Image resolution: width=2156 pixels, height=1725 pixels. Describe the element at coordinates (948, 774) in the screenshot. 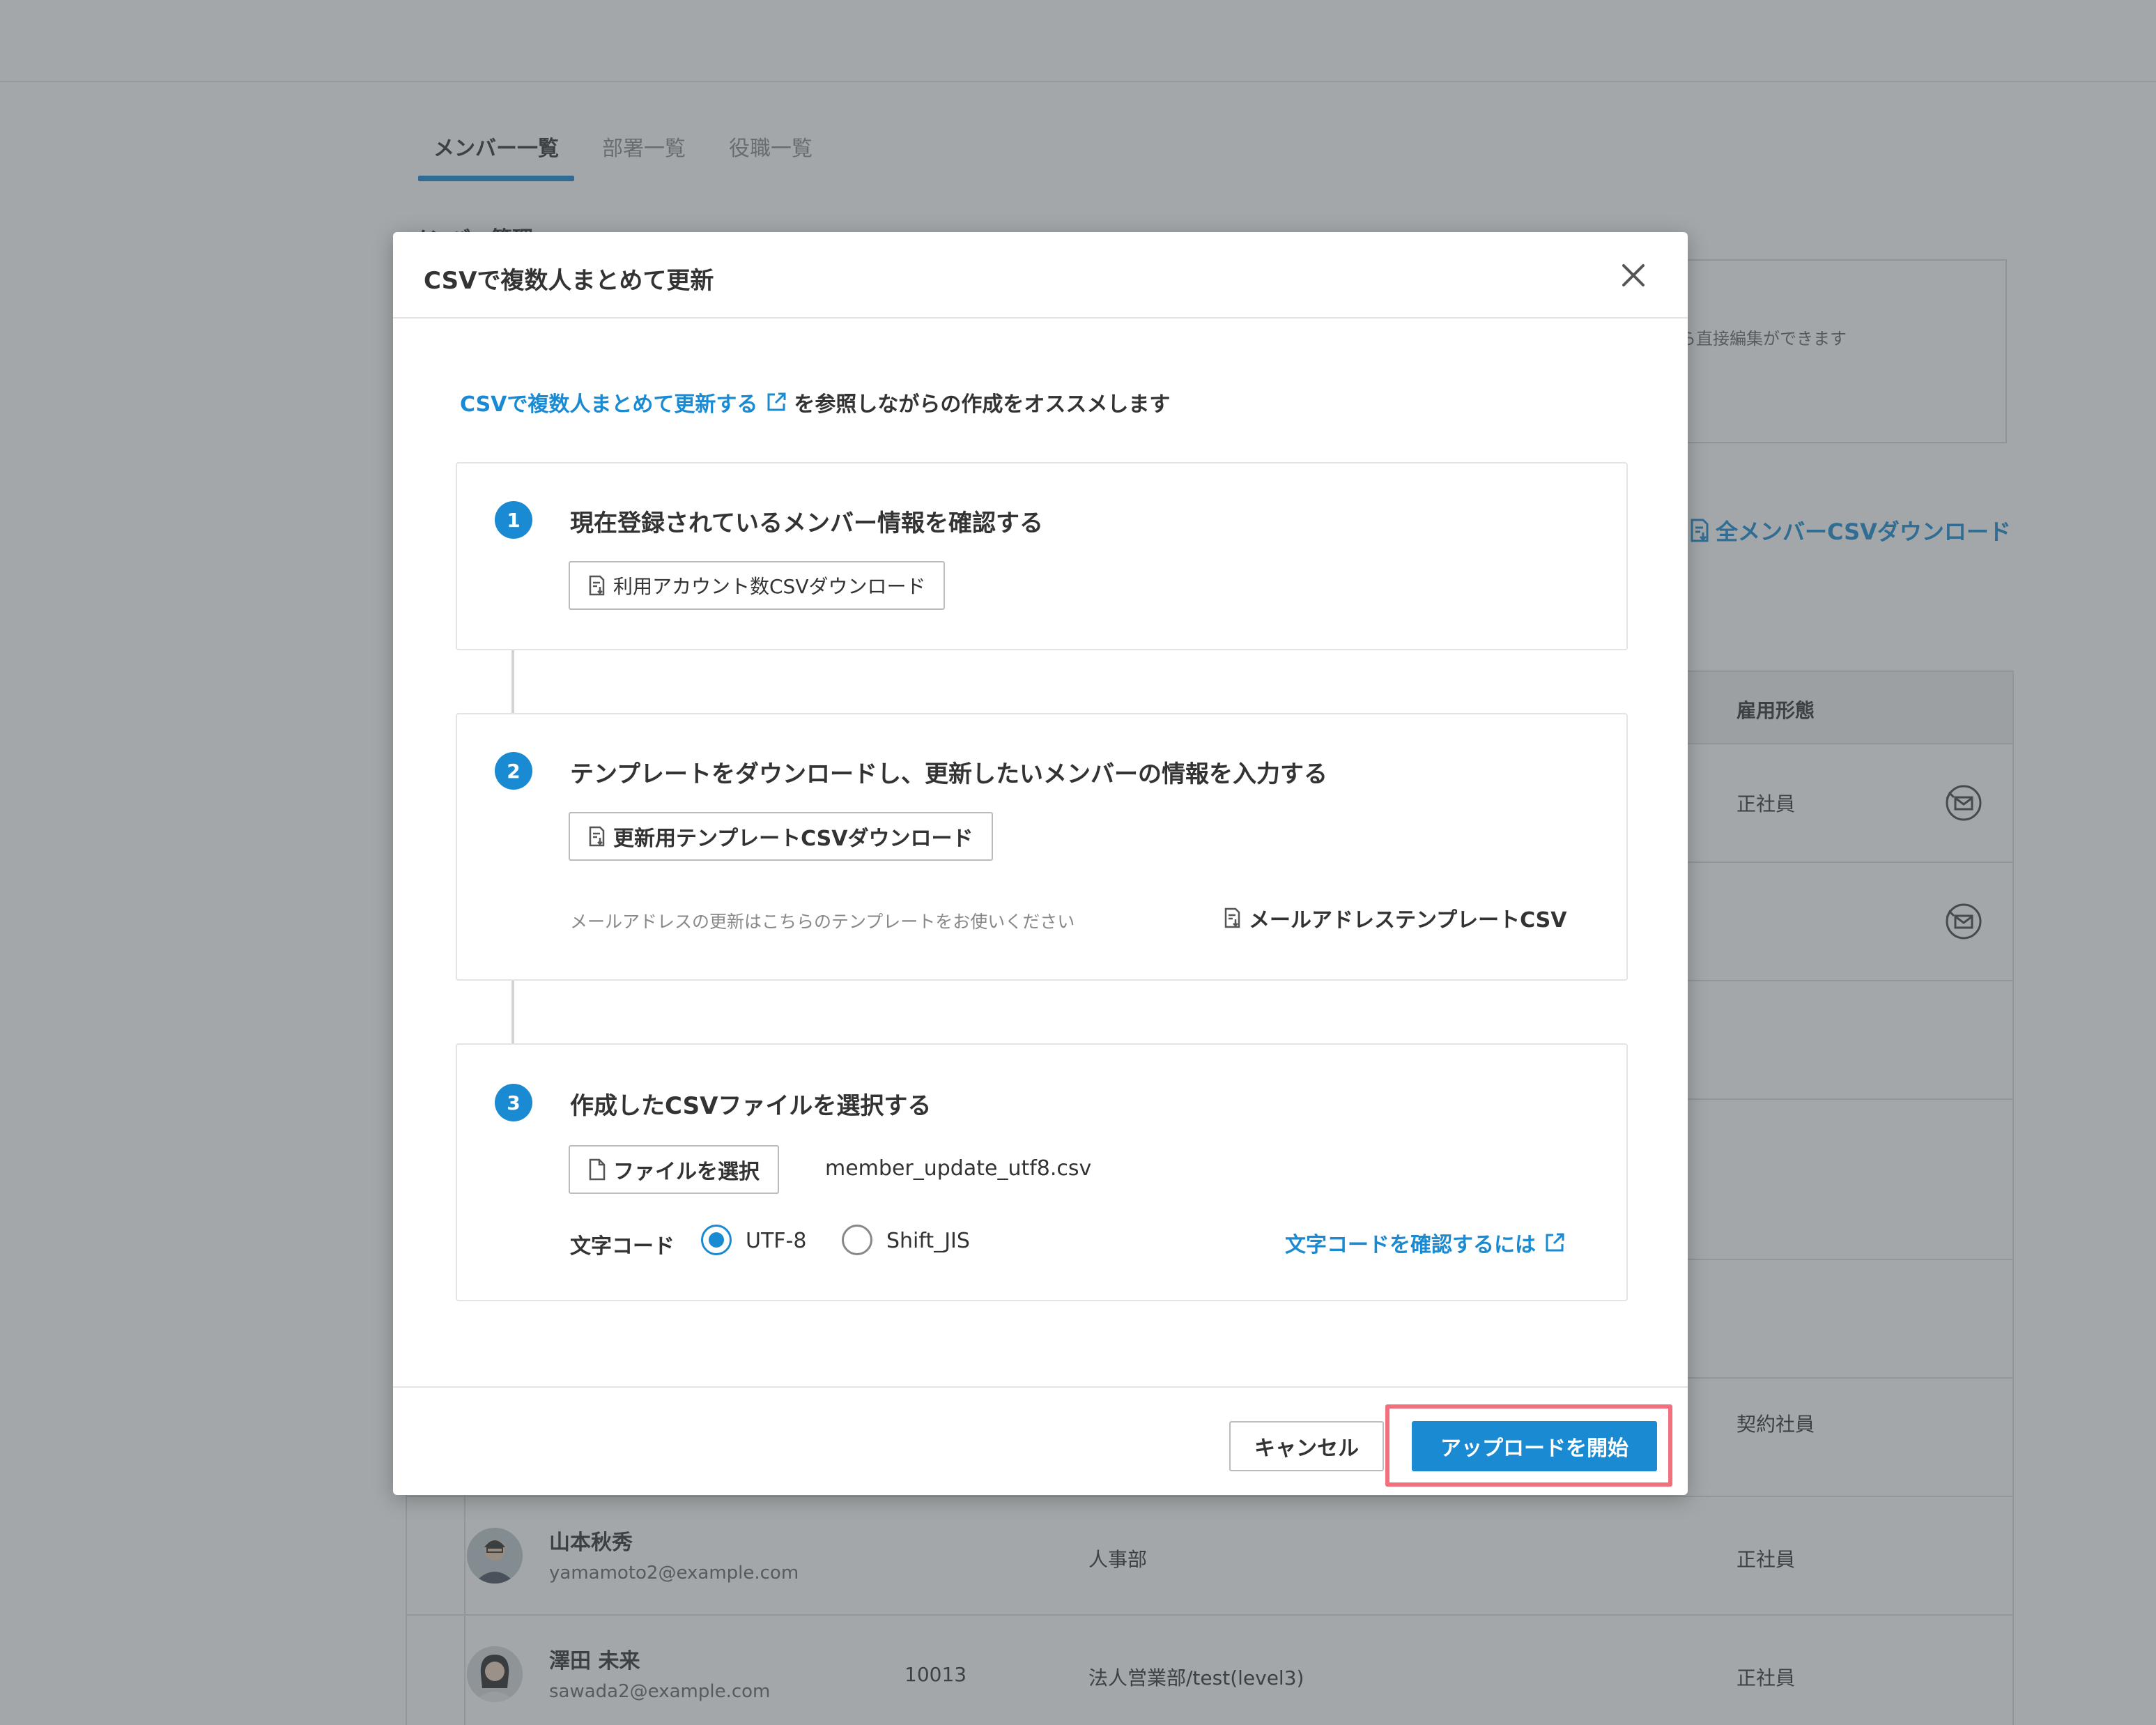

I see `step-2-title: テンプレートをダウンロードし、更新したいメンバーの情報を入力する` at that location.